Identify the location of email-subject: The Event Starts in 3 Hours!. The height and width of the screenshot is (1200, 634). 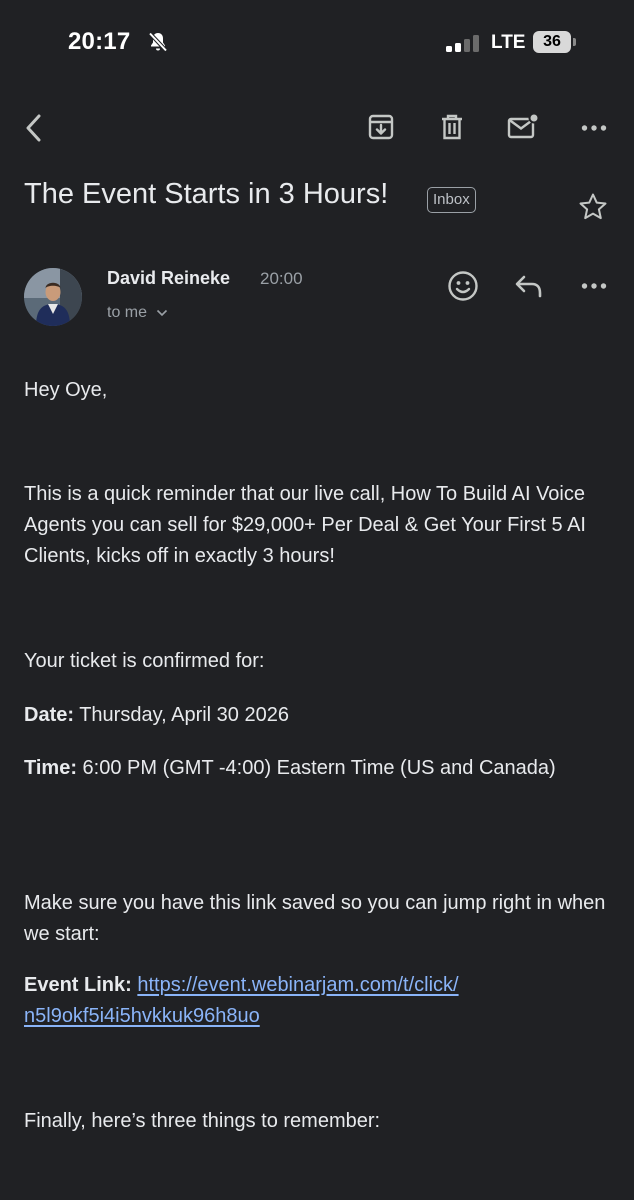
(206, 194).